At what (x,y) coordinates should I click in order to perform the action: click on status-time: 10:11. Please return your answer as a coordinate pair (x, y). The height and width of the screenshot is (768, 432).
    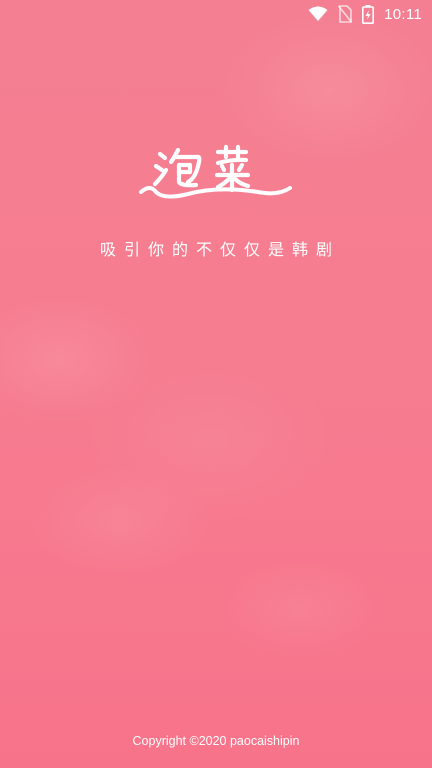
    Looking at the image, I should click on (403, 14).